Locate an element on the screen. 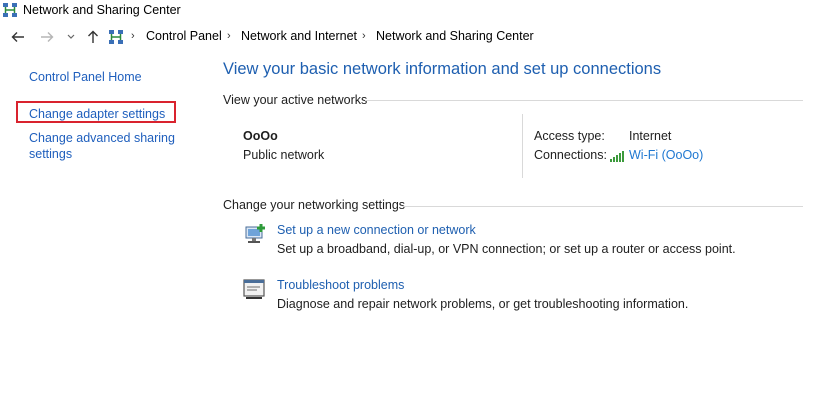 The width and height of the screenshot is (831, 410). sidebar-item-change-advanced-sharing-settings: Change advanced sharing settings is located at coordinates (114, 146).